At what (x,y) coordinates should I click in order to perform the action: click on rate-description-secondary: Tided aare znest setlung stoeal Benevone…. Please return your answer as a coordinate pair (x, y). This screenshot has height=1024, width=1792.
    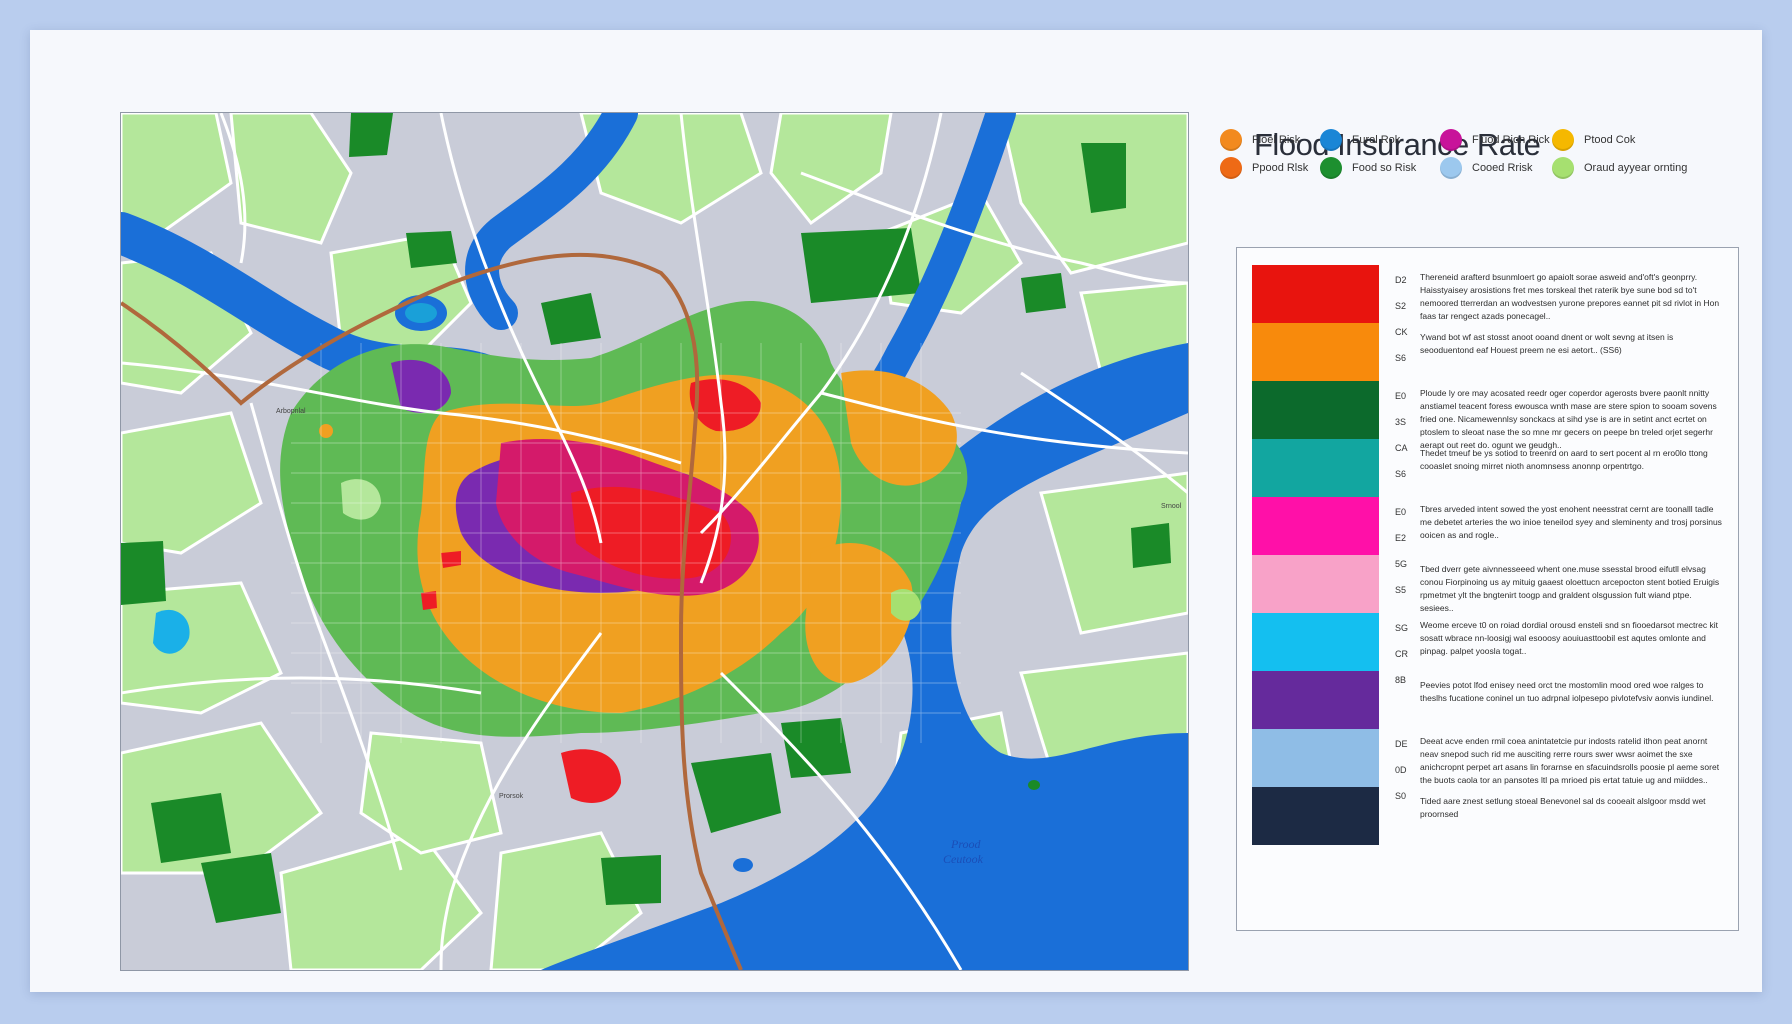
    Looking at the image, I should click on (1563, 807).